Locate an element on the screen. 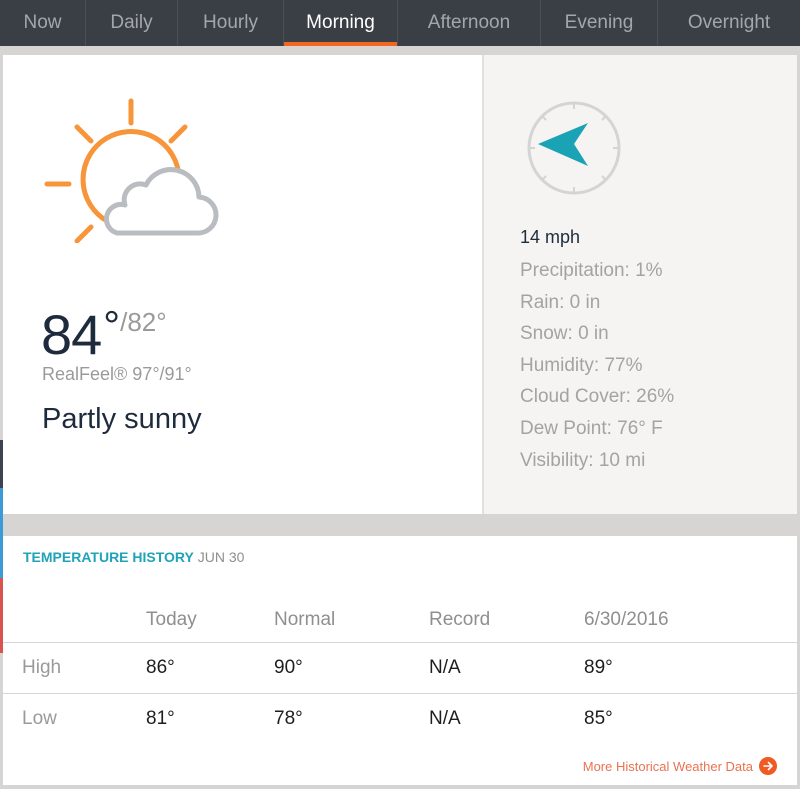 The height and width of the screenshot is (789, 800). tab-label: Morning is located at coordinates (340, 22).